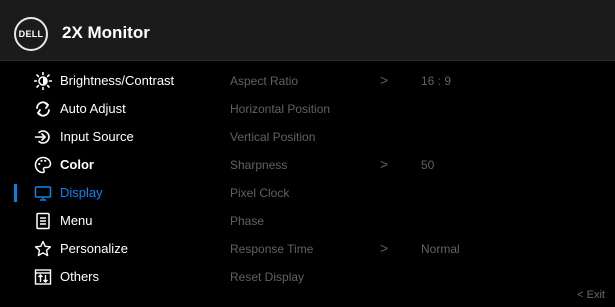 This screenshot has width=615, height=307. Describe the element at coordinates (43, 137) in the screenshot. I see `input-source-icon` at that location.